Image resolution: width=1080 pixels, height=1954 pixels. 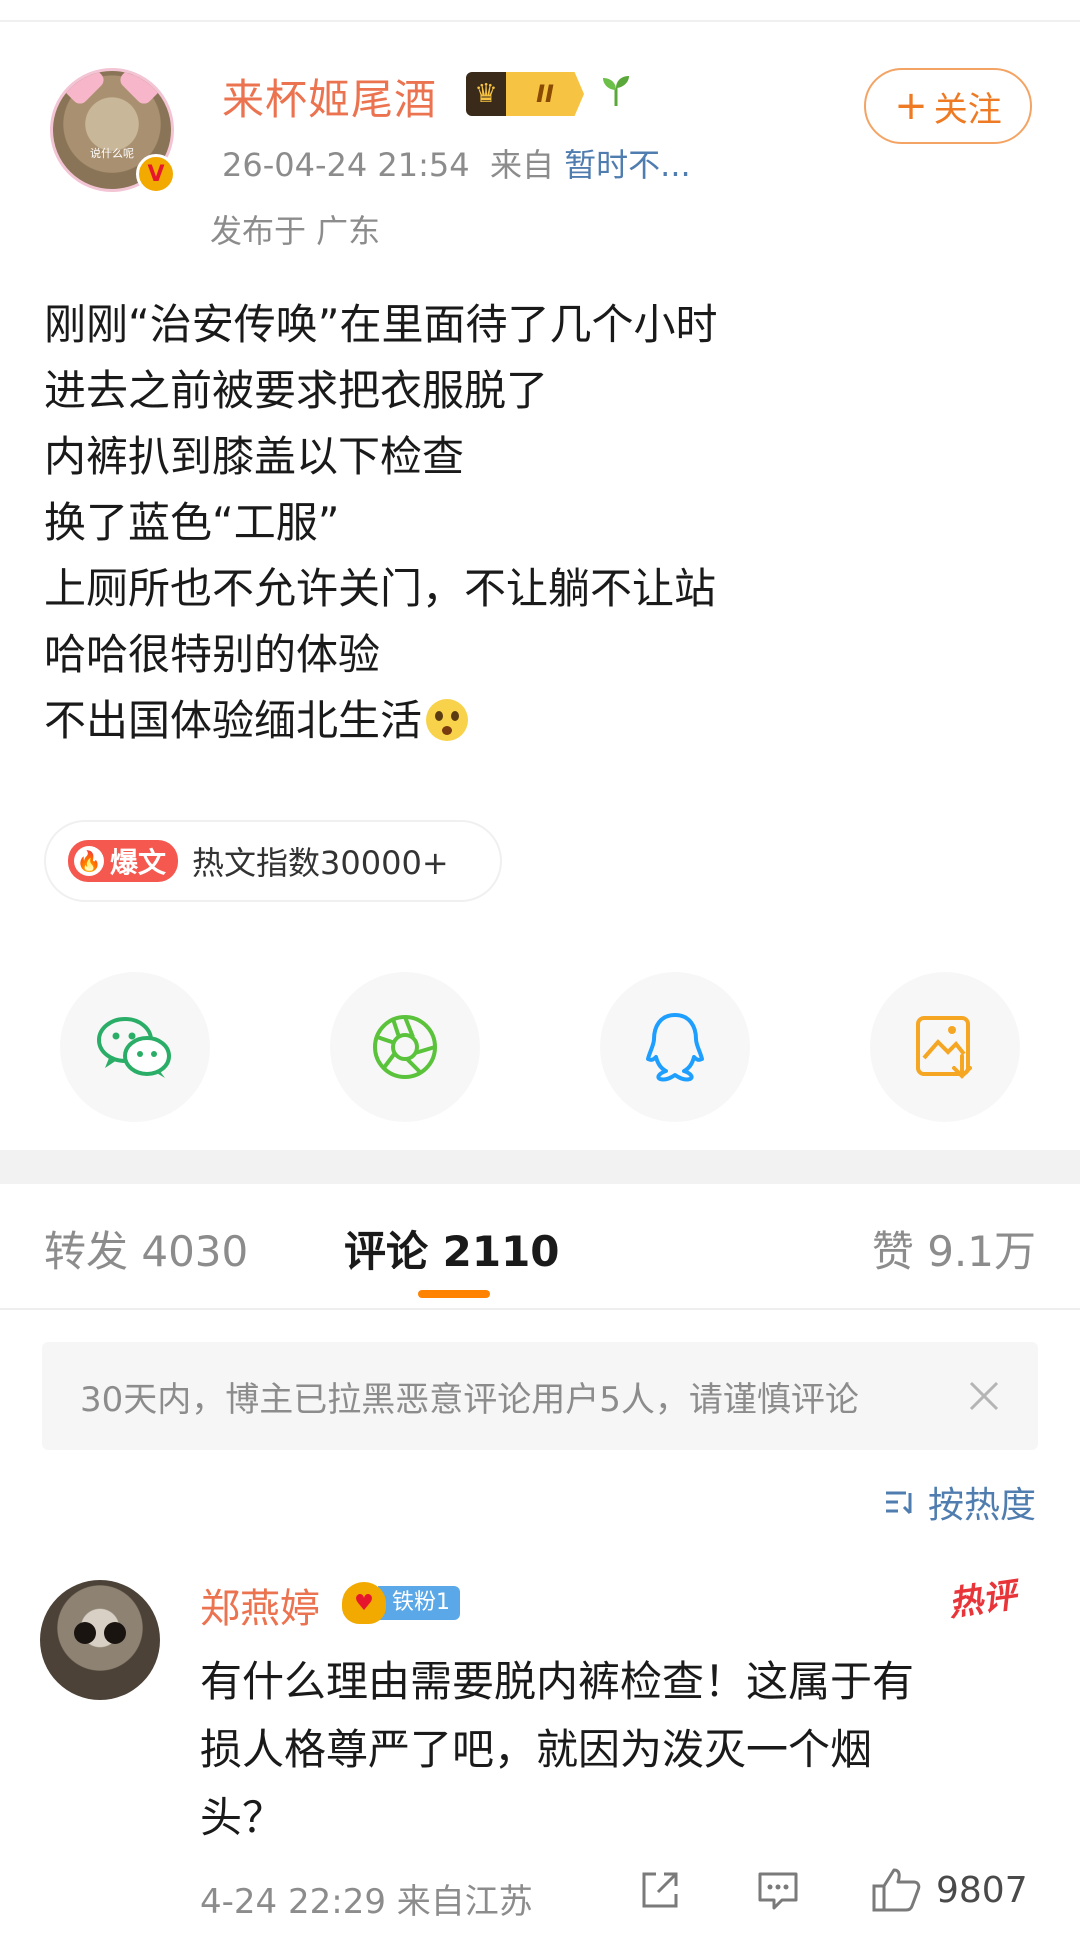 I want to click on comment-like-button: 9807, so click(x=949, y=1890).